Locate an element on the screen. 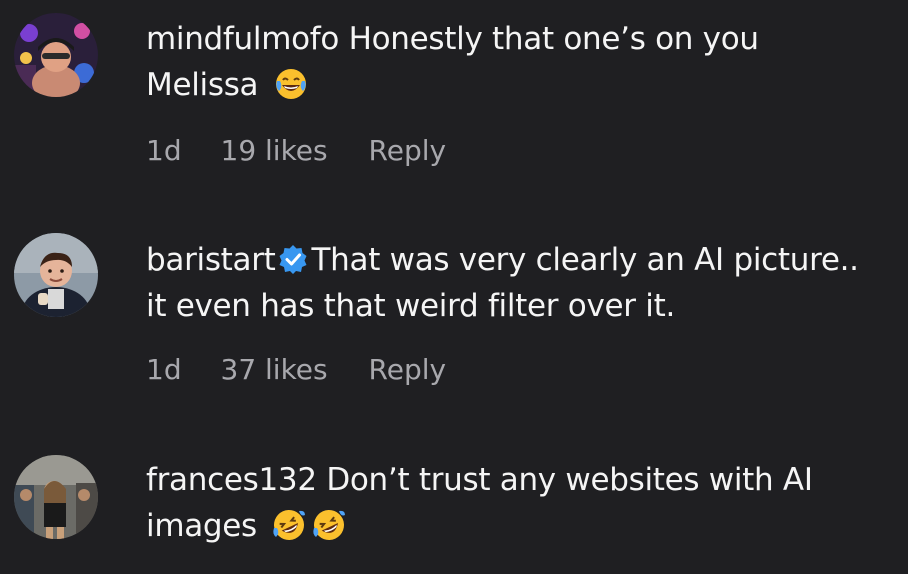 This screenshot has height=574, width=908. comment-meta: 1d 37 likes Reply is located at coordinates (296, 369).